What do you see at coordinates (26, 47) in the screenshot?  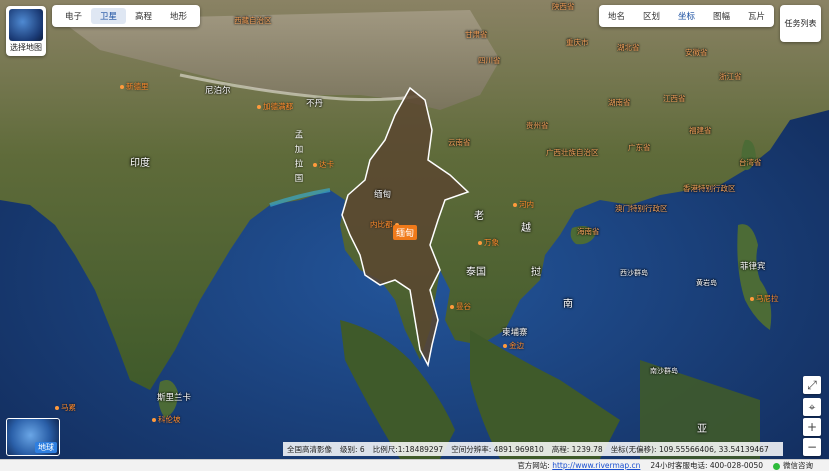 I see `basemap-selector-label: 选择地图` at bounding box center [26, 47].